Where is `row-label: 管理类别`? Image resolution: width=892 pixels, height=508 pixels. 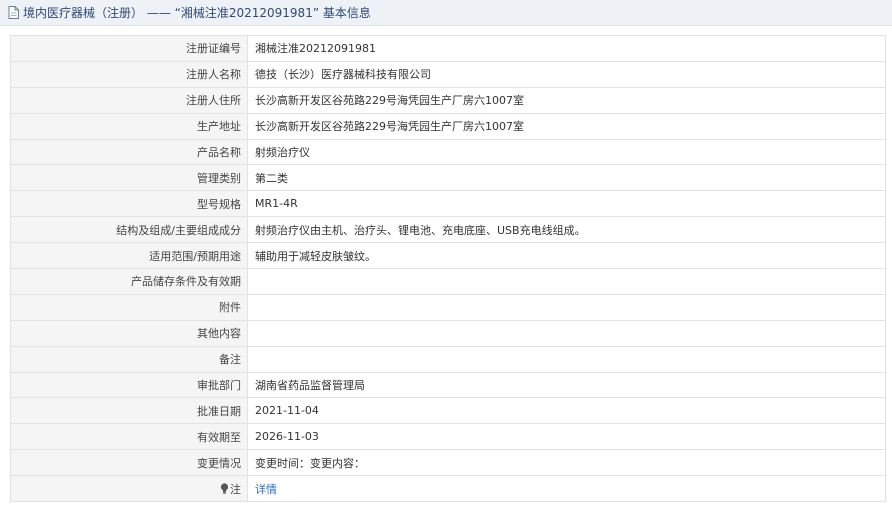 row-label: 管理类别 is located at coordinates (129, 178).